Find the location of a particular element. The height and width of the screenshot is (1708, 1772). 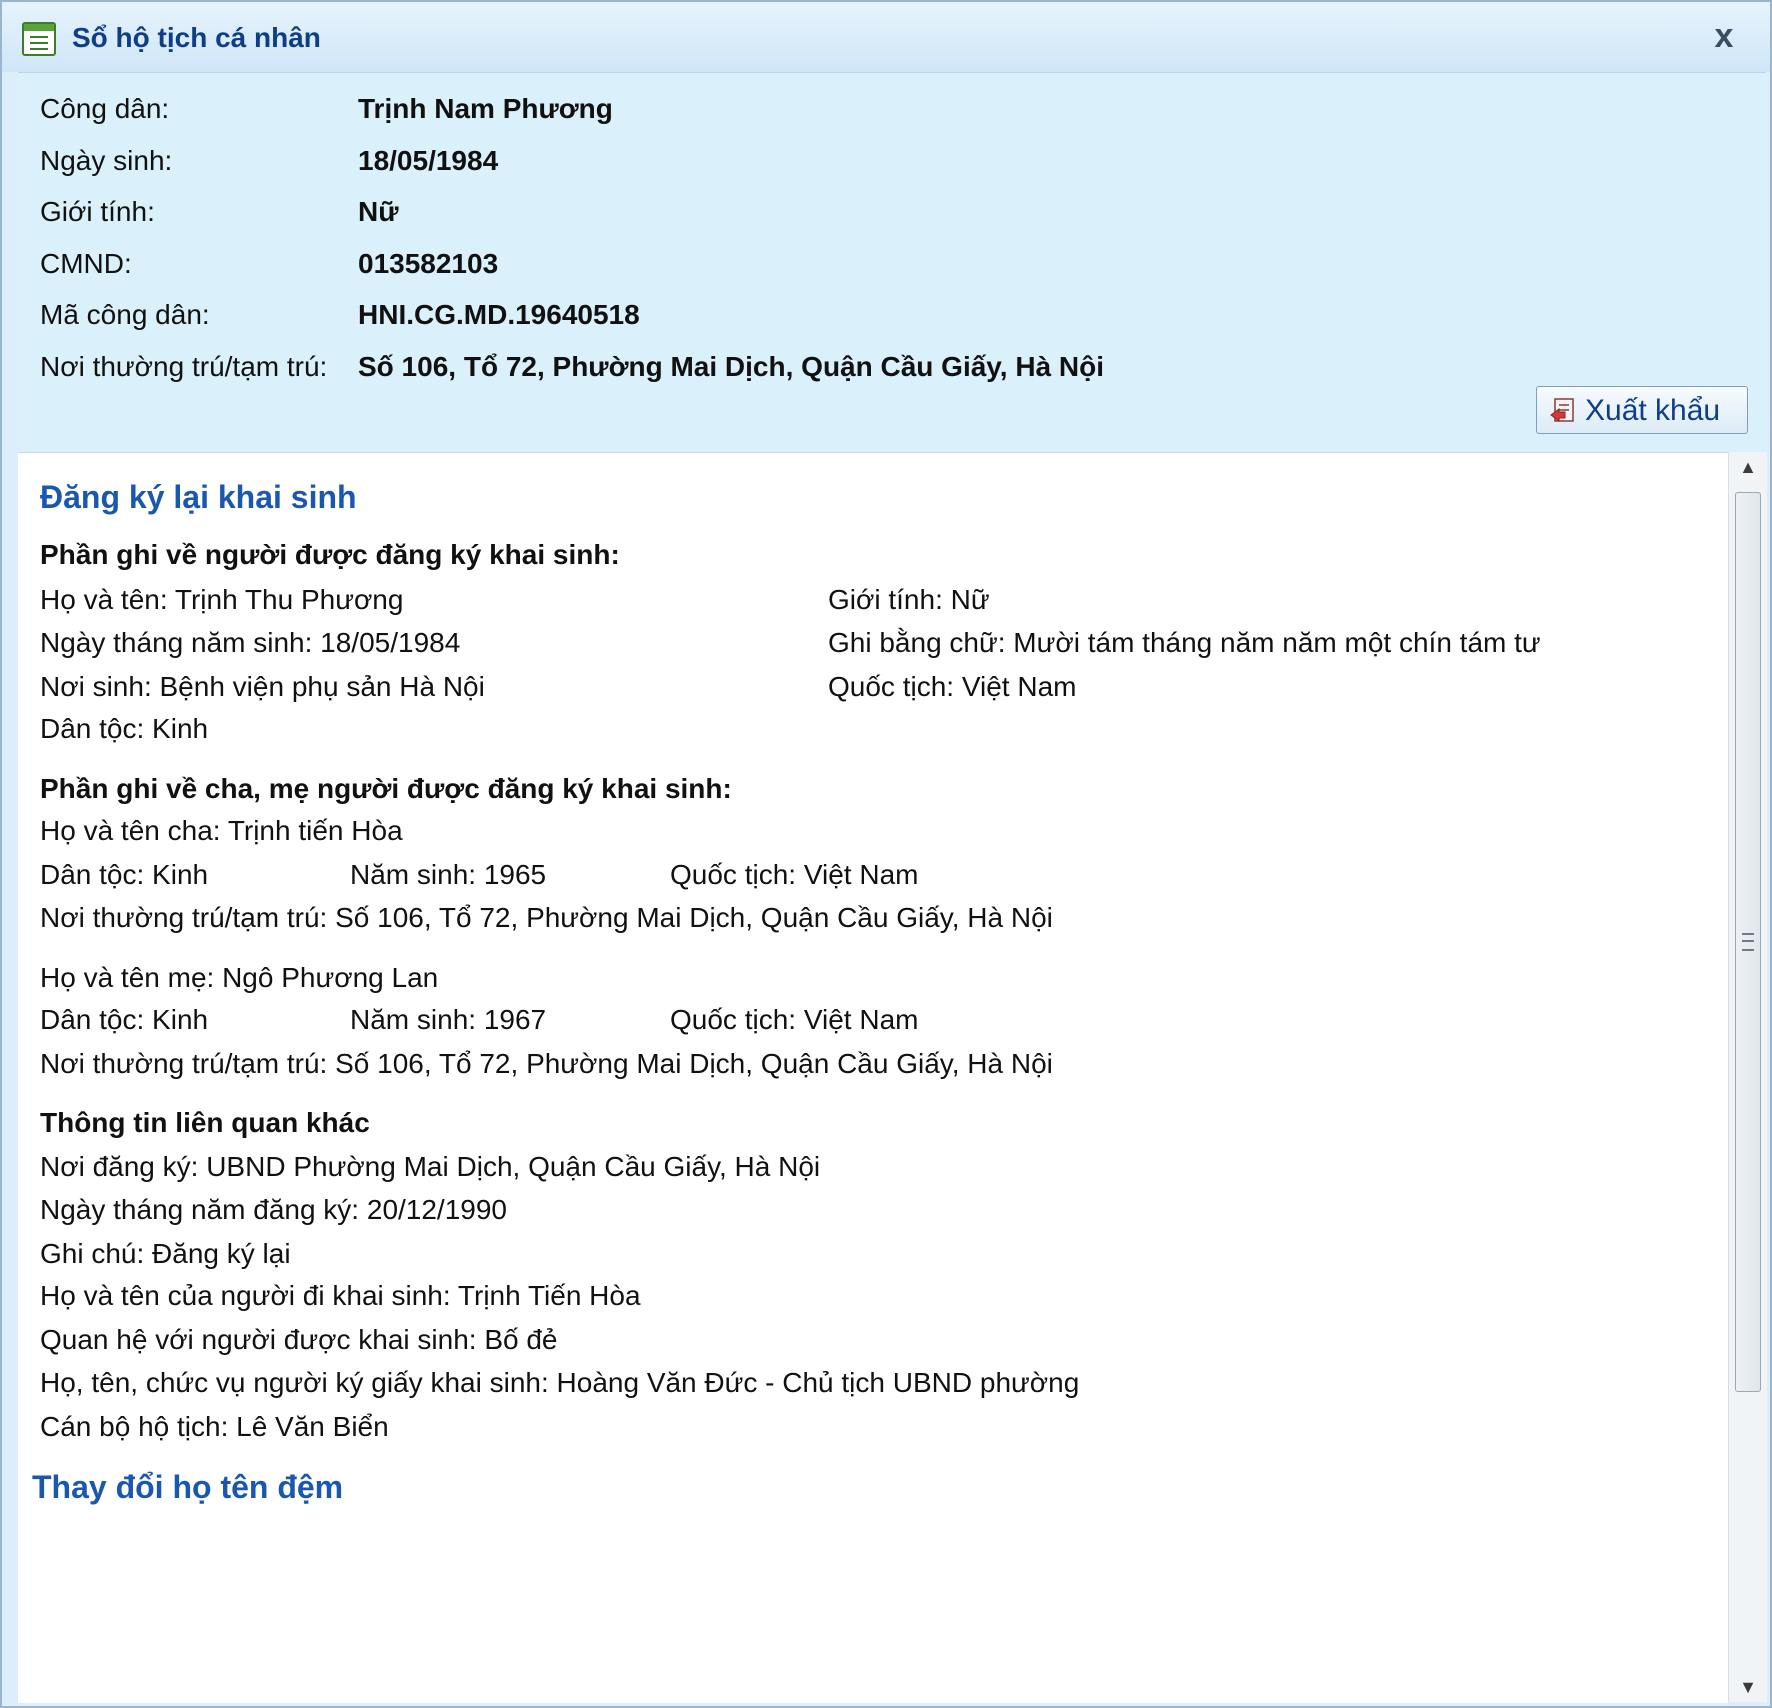

section-title-middle-name-change: Thay đổi họ tên đệm is located at coordinates (188, 1487).